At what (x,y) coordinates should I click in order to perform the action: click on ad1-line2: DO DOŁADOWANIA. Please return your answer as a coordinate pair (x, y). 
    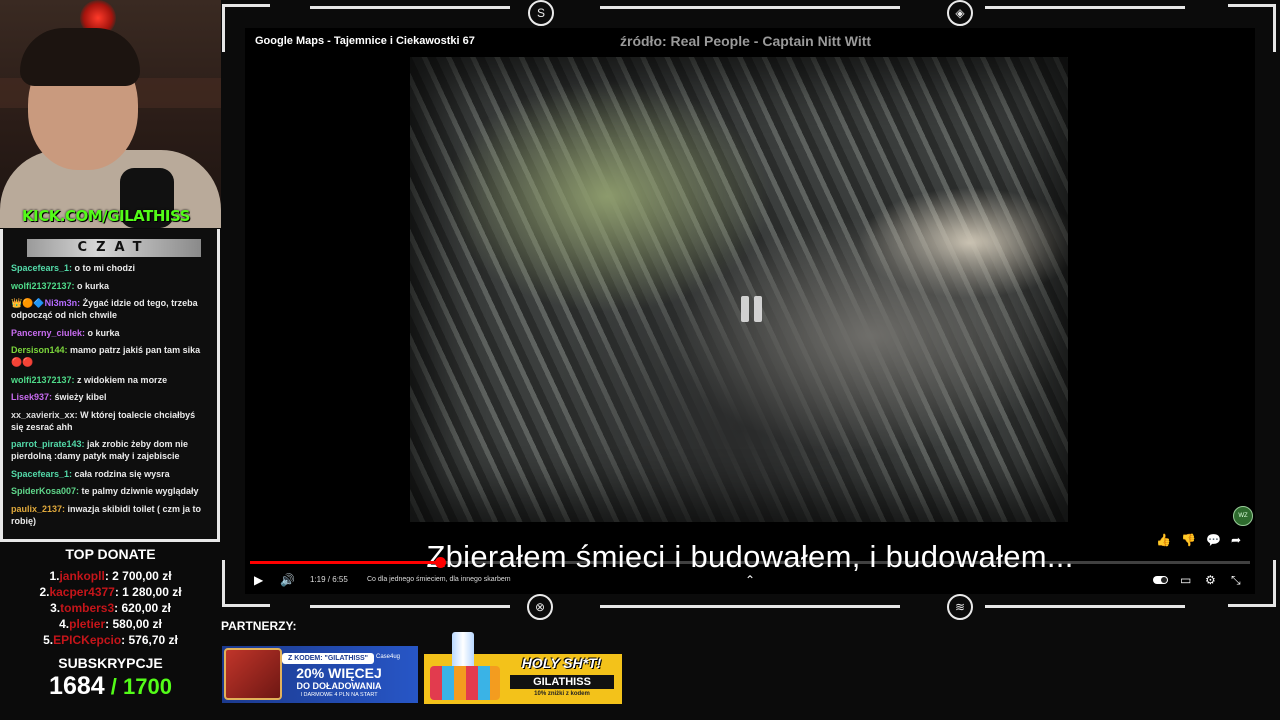
    Looking at the image, I should click on (339, 686).